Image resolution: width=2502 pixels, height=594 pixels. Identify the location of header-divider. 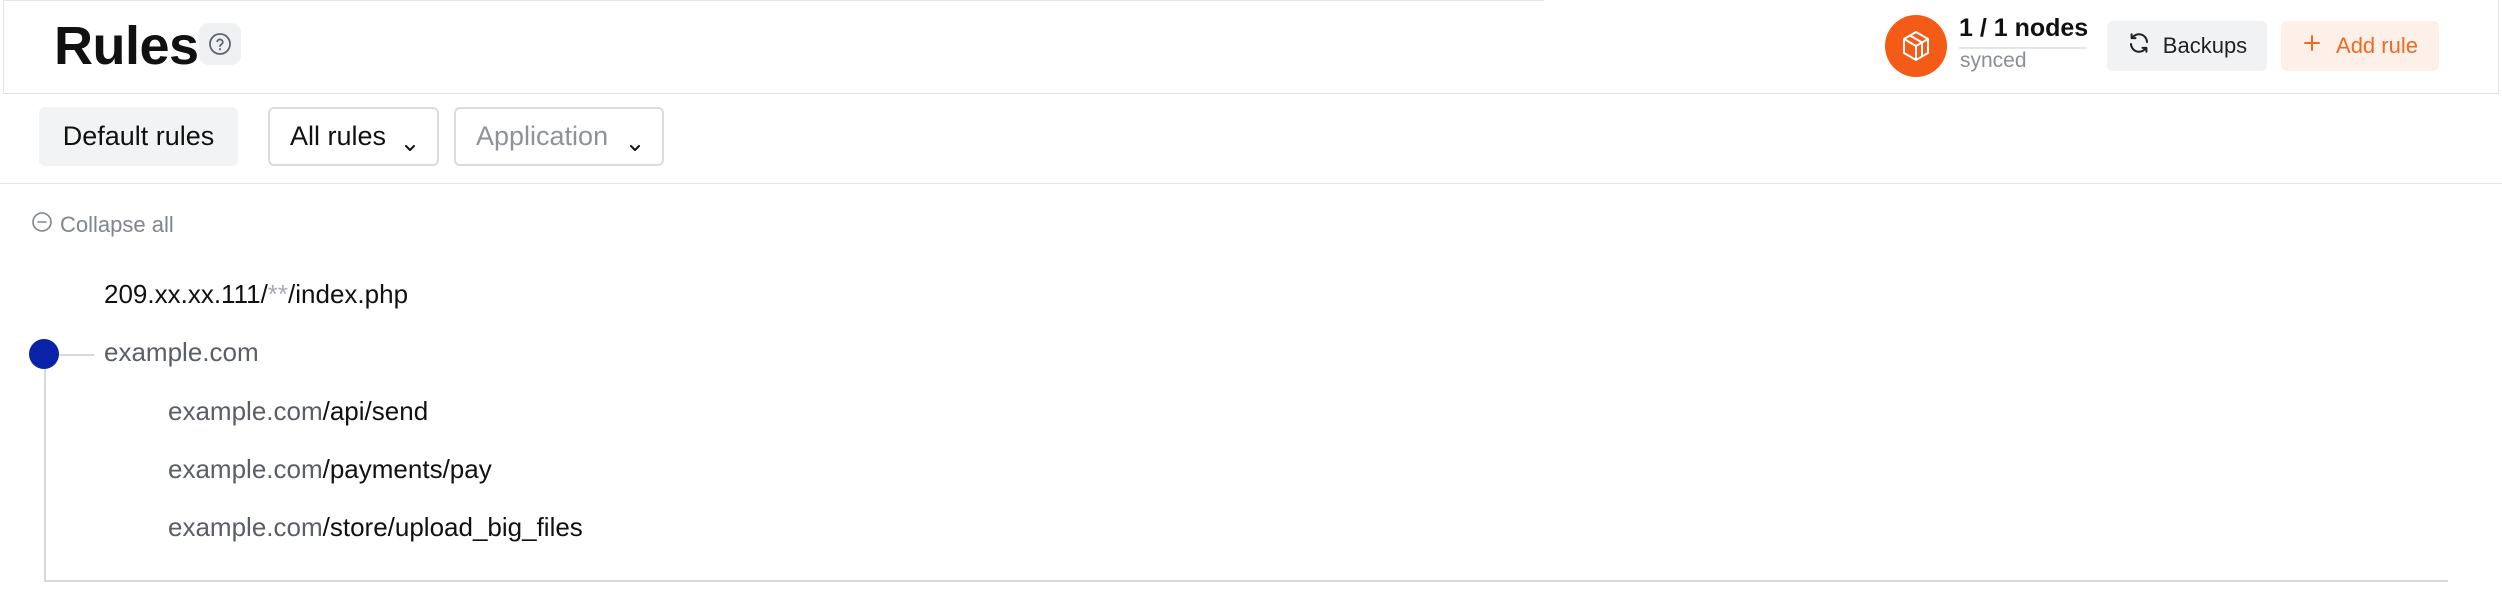
(2021, 1).